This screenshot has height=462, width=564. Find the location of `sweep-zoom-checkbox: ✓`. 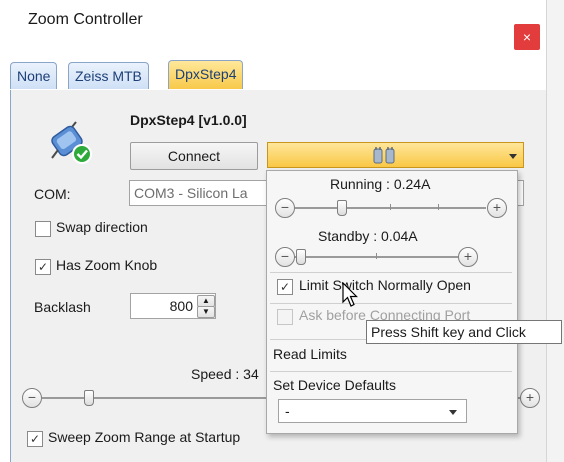

sweep-zoom-checkbox: ✓ is located at coordinates (35, 439).